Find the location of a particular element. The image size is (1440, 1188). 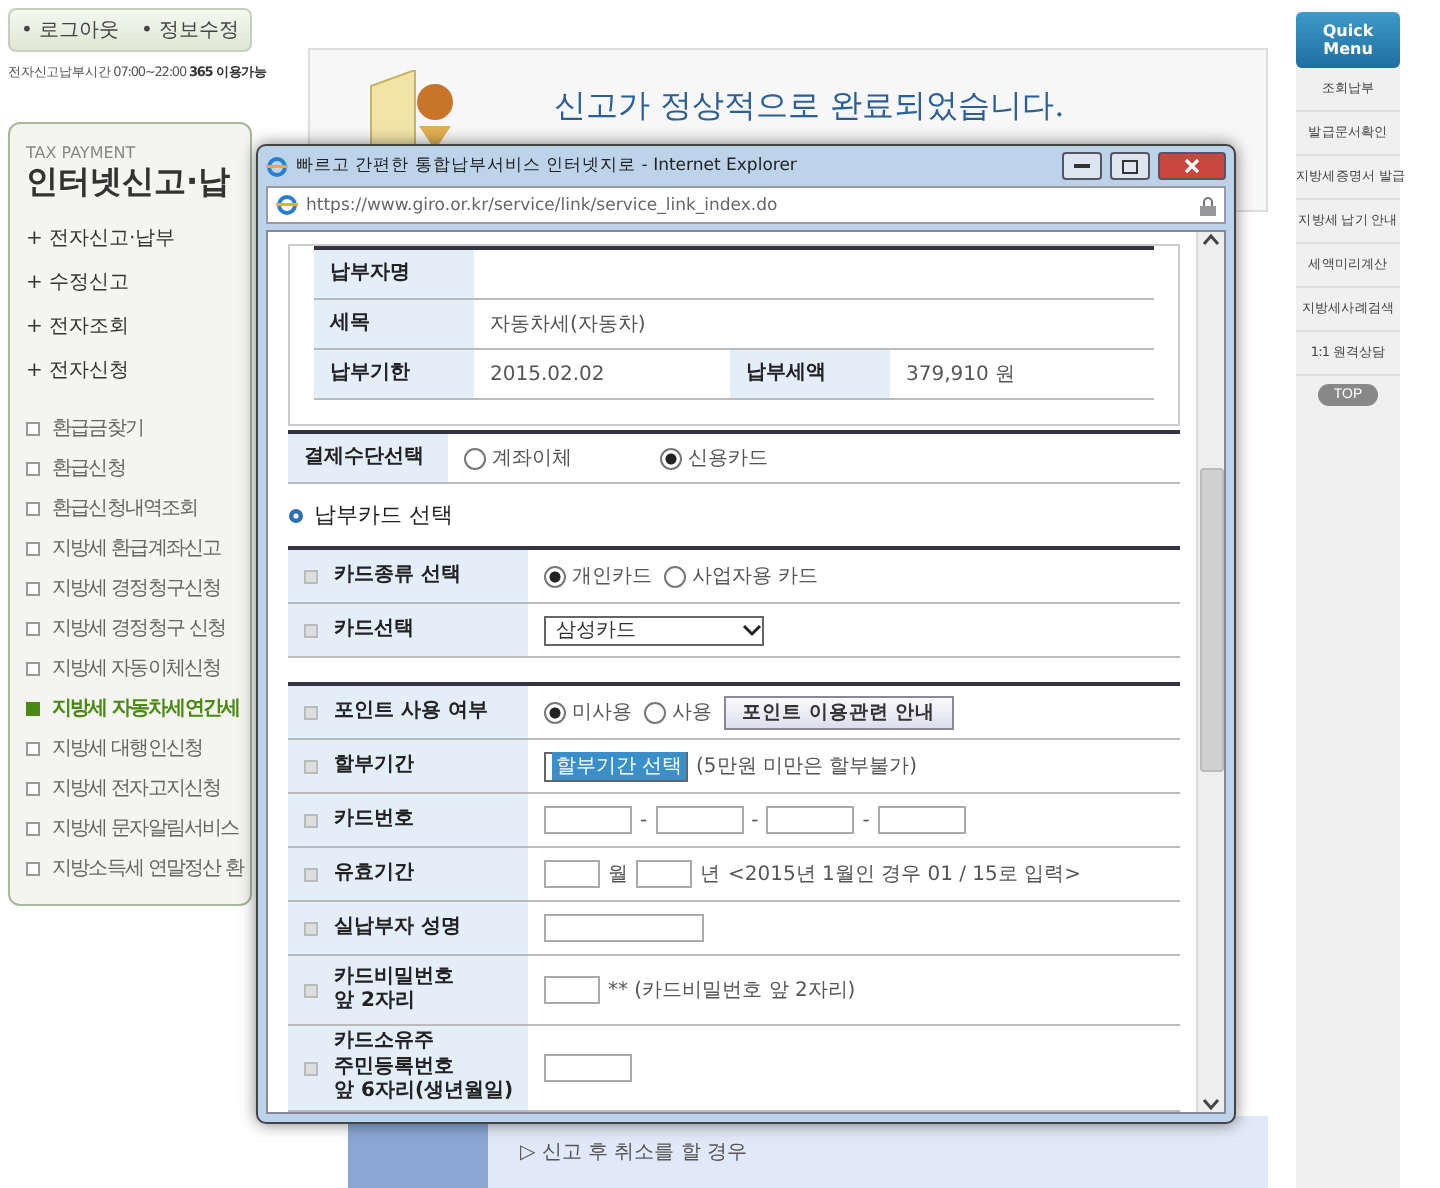

lock-icon is located at coordinates (1208, 205).